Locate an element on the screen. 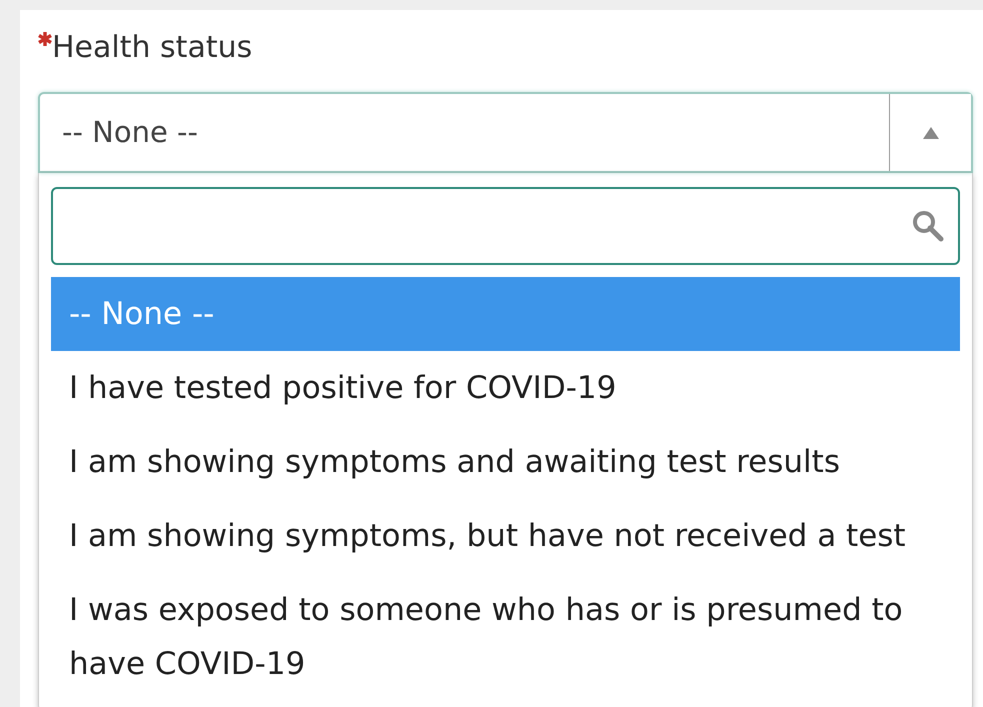  toggle-button is located at coordinates (930, 132).